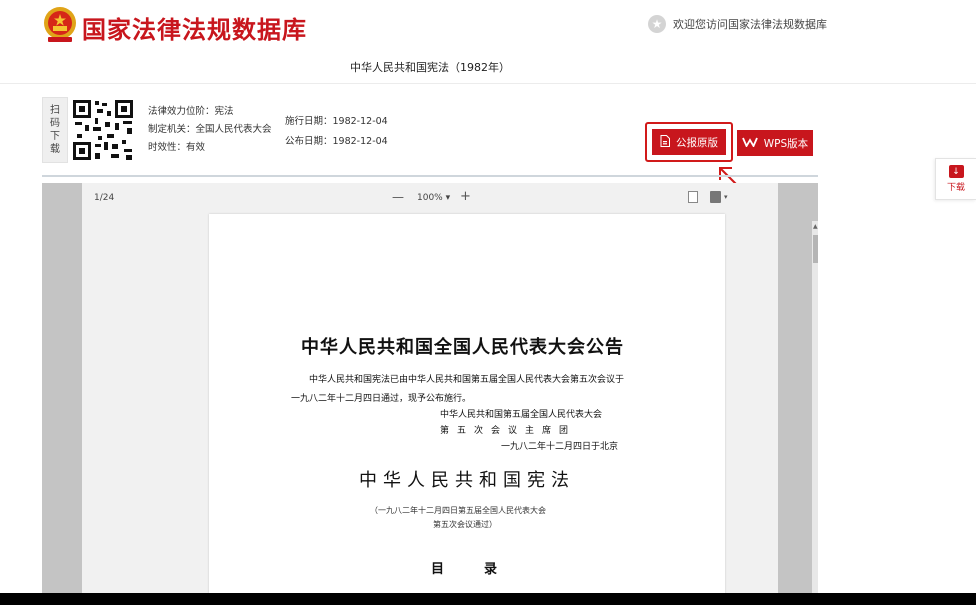 Image resolution: width=976 pixels, height=605 pixels. What do you see at coordinates (467, 380) in the screenshot?
I see `announcement-body-line: 中华人民共和国宪法已由中华人民共和国第五届全国人民代表大会第五次会议于` at bounding box center [467, 380].